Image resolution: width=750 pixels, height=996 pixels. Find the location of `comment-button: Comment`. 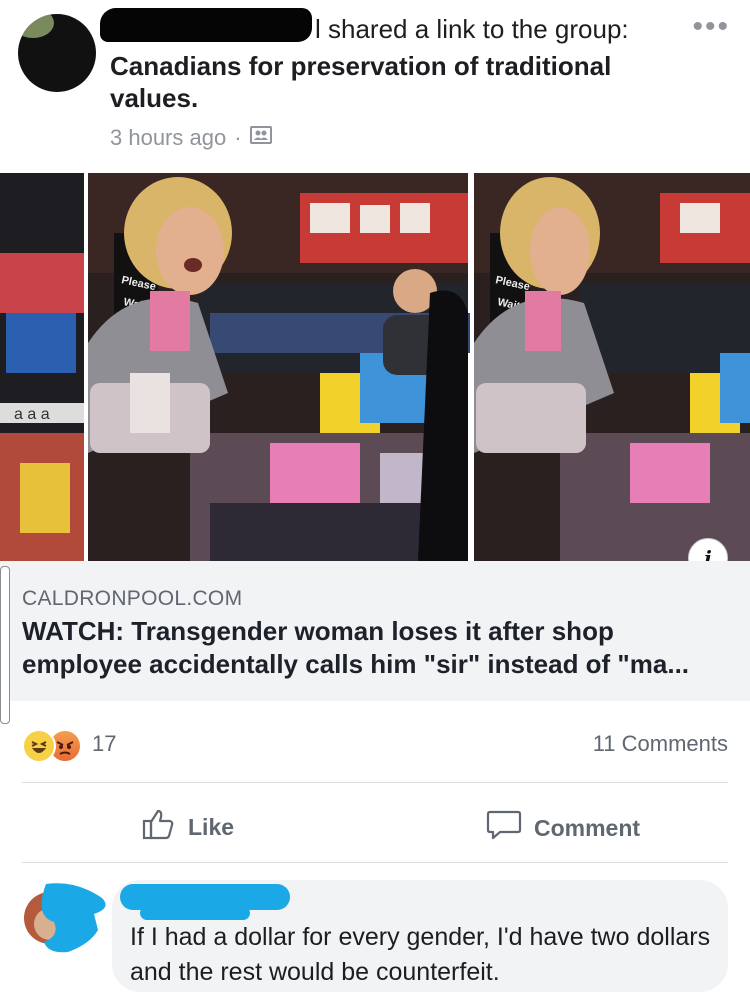

comment-button: Comment is located at coordinates (563, 828).